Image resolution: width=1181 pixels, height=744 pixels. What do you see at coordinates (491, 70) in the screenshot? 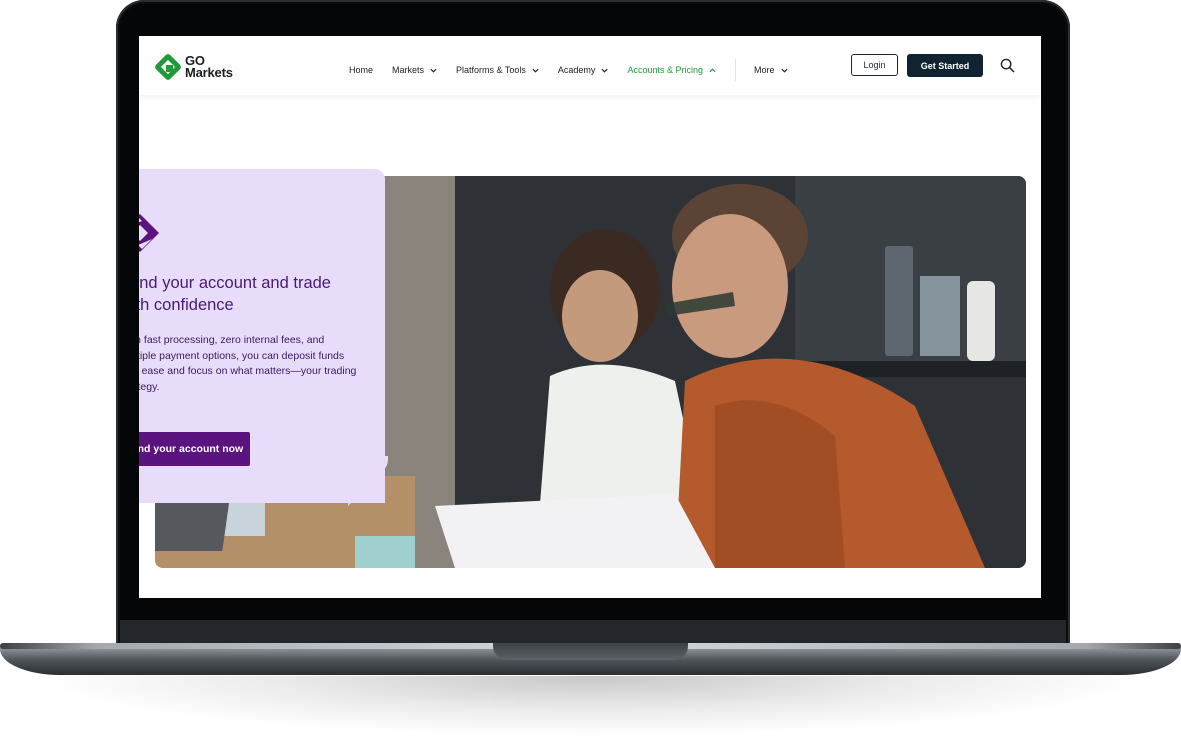
I see `nav-label: Platforms & Tools` at bounding box center [491, 70].